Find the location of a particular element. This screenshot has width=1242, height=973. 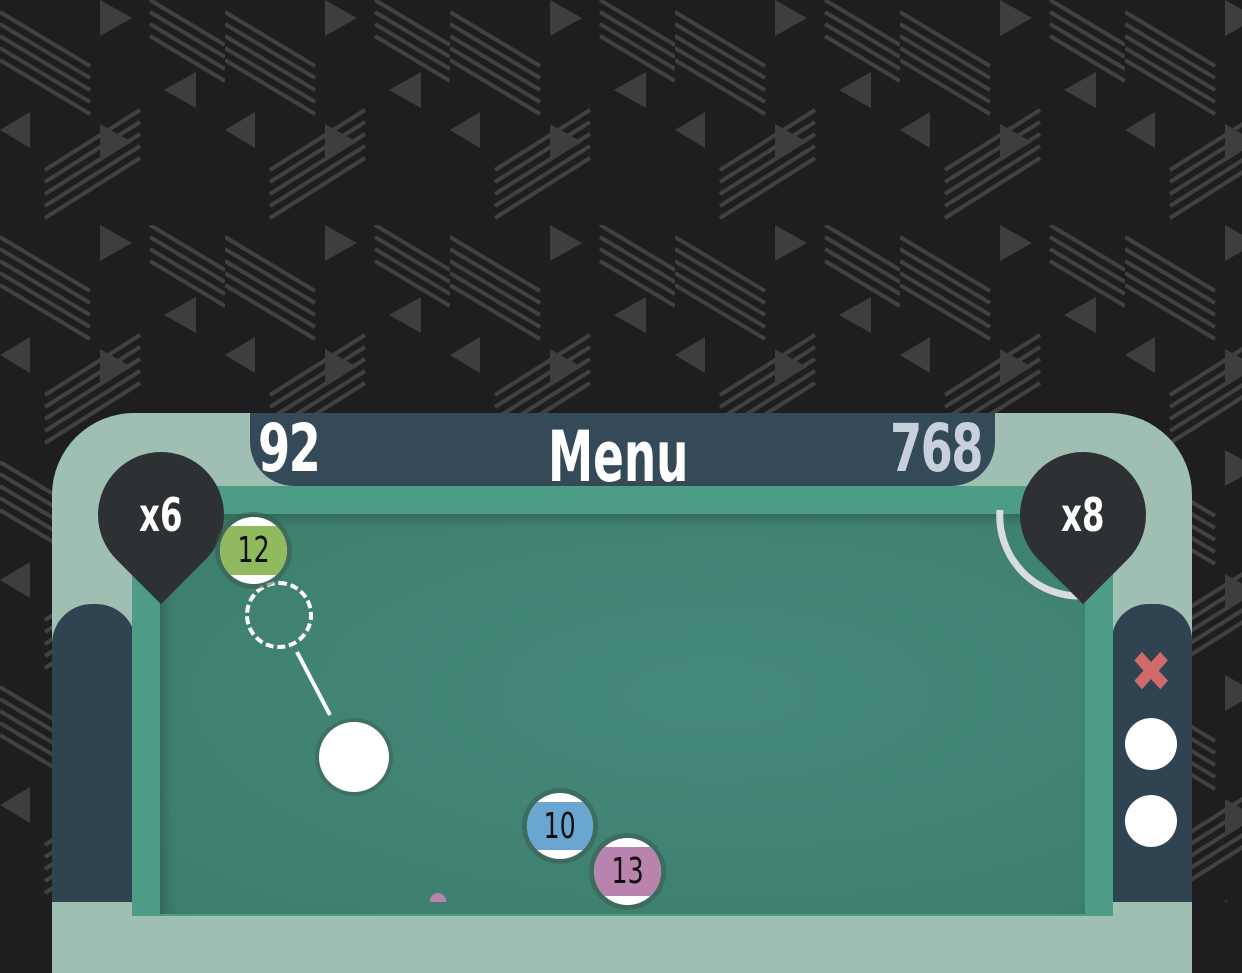

score-left: 92 is located at coordinates (289, 448).